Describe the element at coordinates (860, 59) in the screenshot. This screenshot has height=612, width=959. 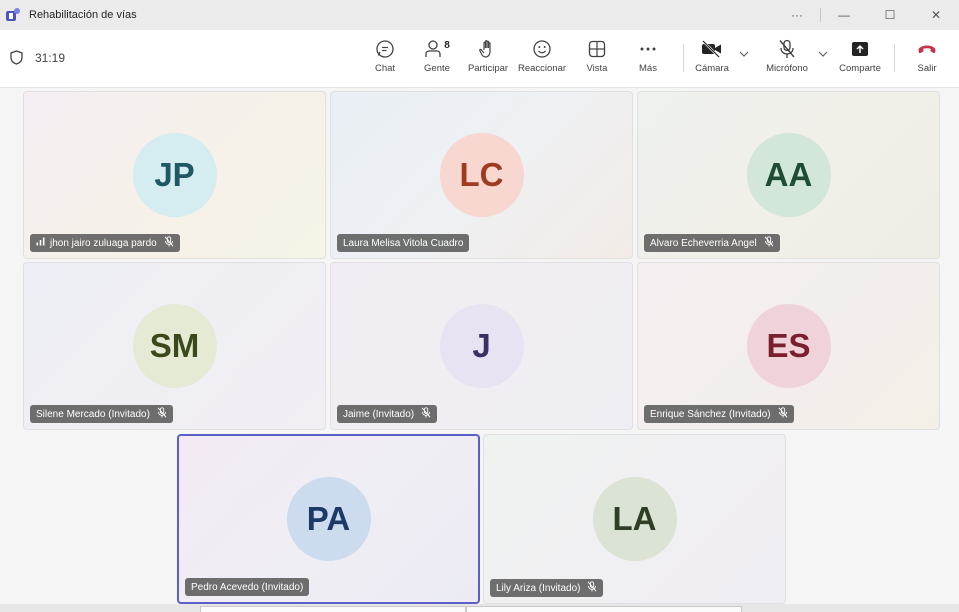
I see `share-button: Comparte` at that location.